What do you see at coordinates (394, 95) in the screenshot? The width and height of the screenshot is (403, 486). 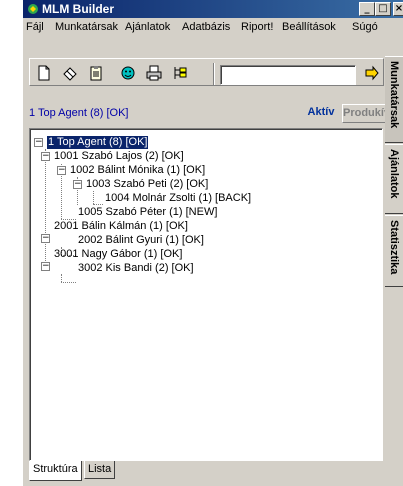 I see `tab-munkatarsak-label: Munkatársak` at bounding box center [394, 95].